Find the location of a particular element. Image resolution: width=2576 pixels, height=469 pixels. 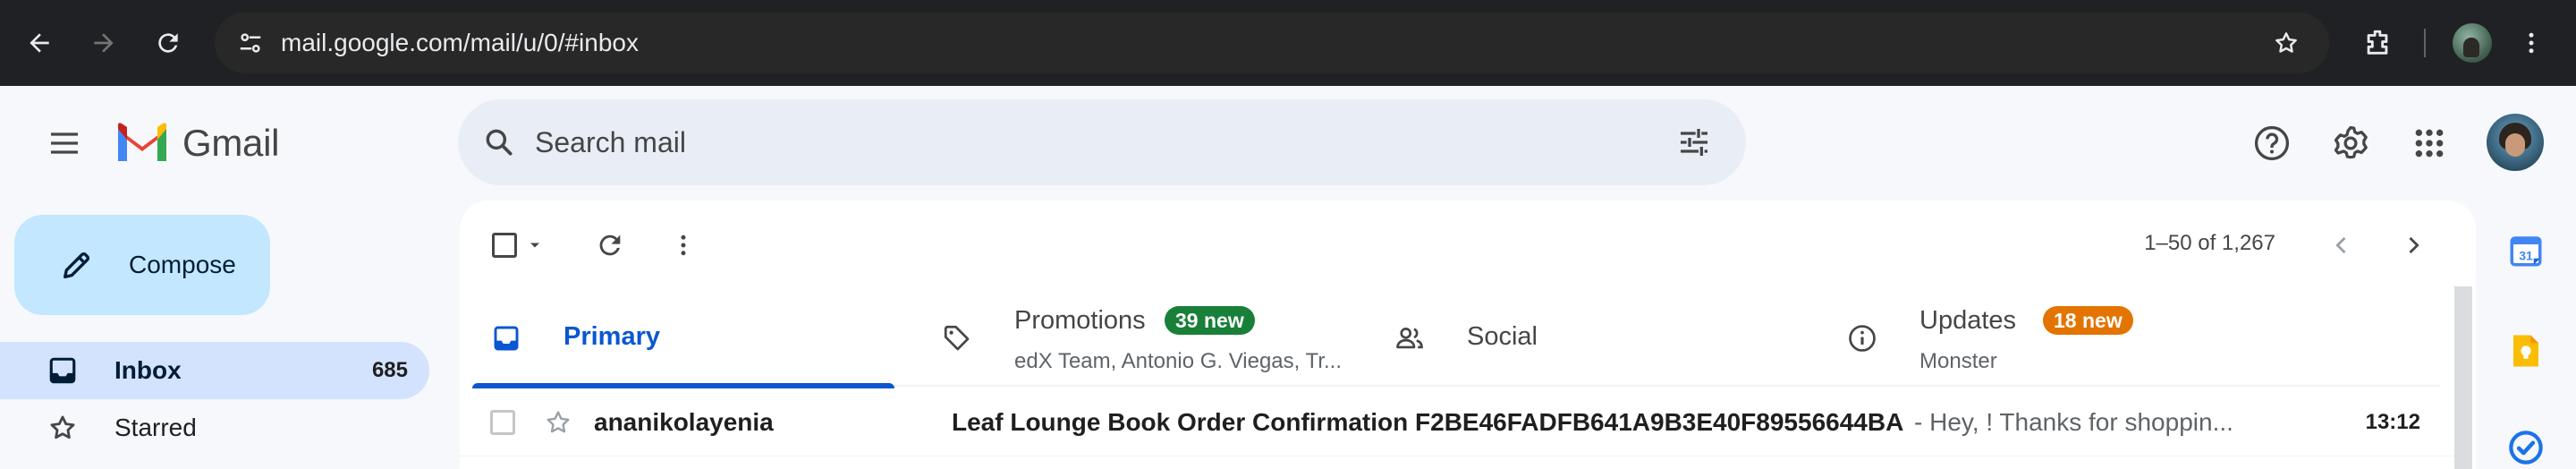

email-time: 13:12 is located at coordinates (2392, 422).